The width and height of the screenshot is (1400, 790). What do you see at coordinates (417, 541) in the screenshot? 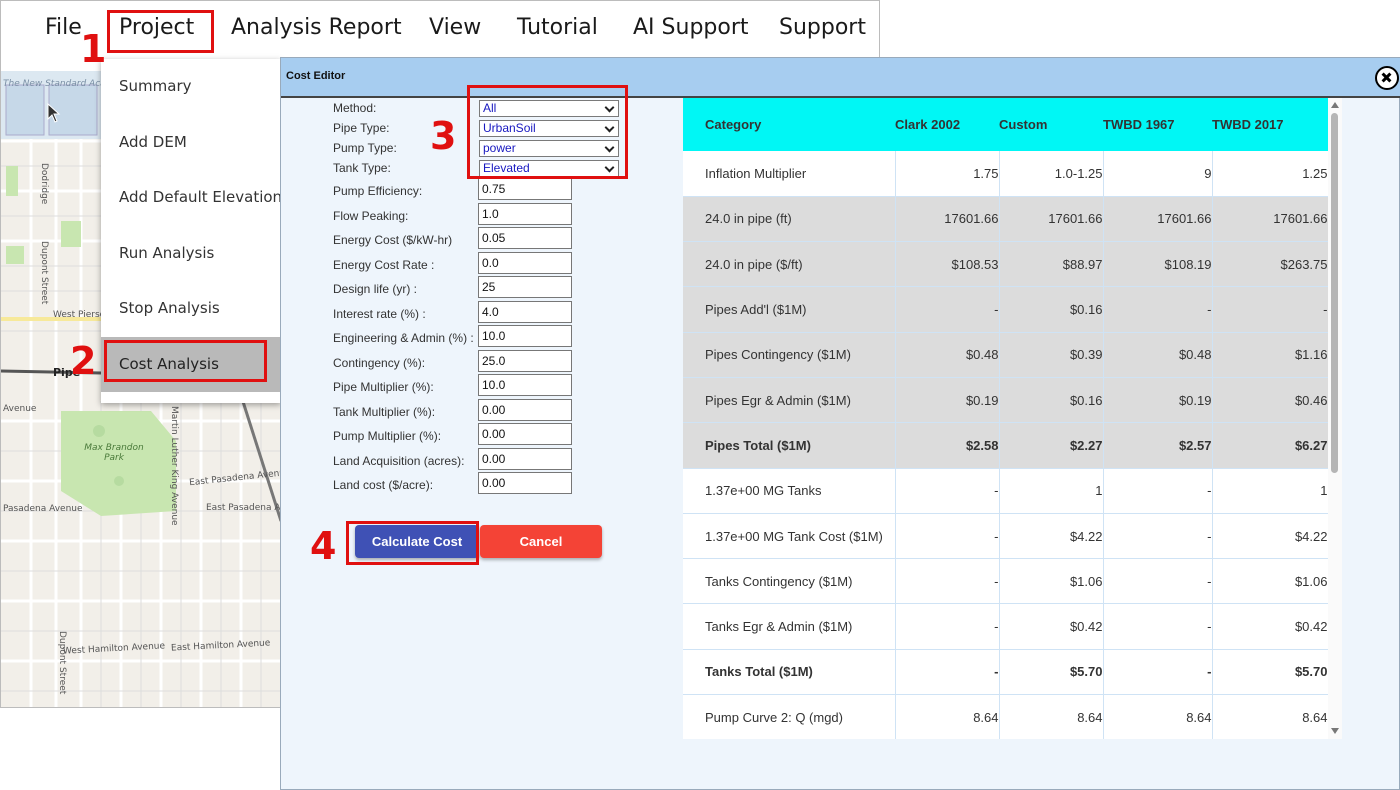
I see `calculate-cost-button: Calculate Cost` at bounding box center [417, 541].